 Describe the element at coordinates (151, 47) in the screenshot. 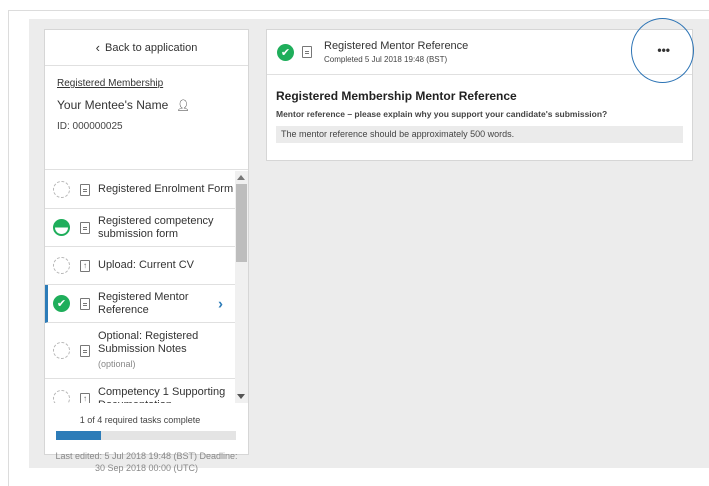

I see `back-label: Back to application` at that location.